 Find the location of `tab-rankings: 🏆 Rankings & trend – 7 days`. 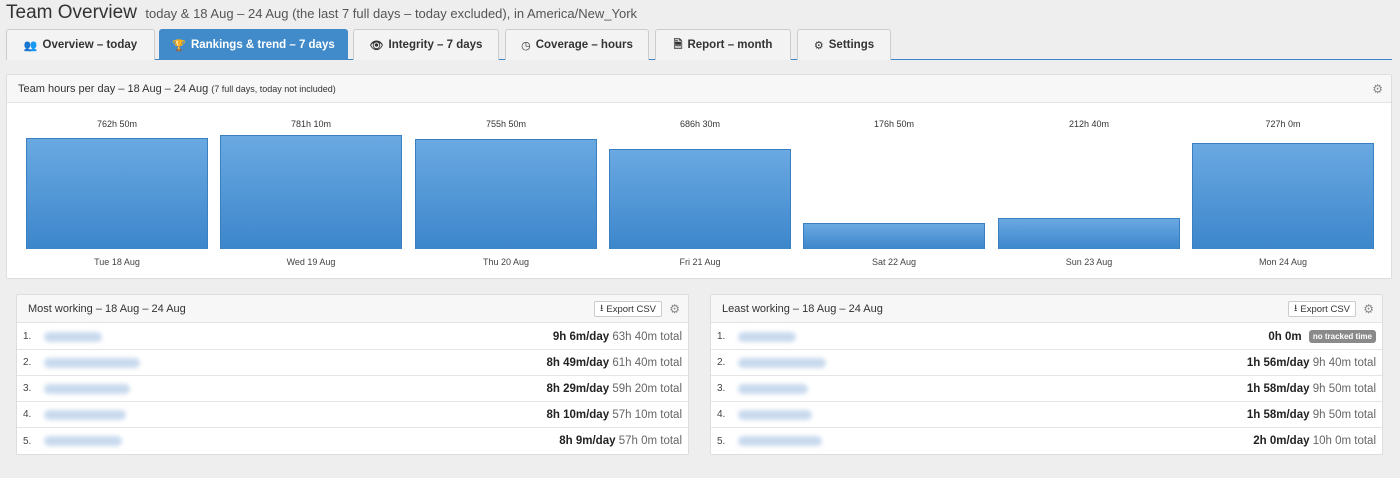

tab-rankings: 🏆 Rankings & trend – 7 days is located at coordinates (253, 44).